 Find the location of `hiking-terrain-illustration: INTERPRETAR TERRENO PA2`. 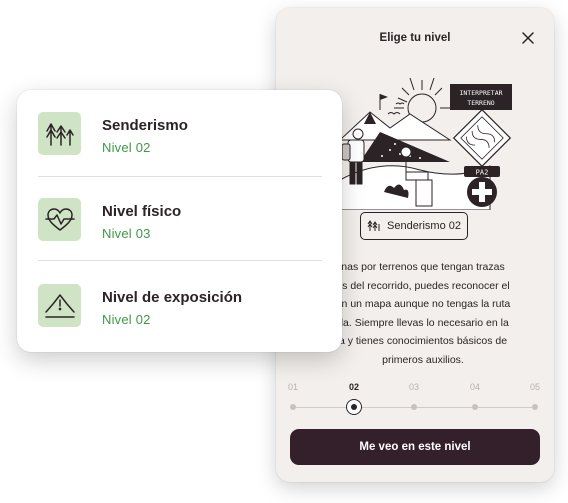

hiking-terrain-illustration: INTERPRETAR TERRENO PA2 is located at coordinates (426, 143).